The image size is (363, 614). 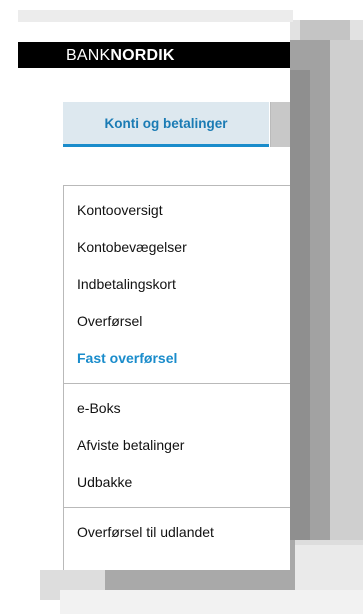 I want to click on menu-group-misc: e-Boks Afviste betalinger Udbakke, so click(x=177, y=449).